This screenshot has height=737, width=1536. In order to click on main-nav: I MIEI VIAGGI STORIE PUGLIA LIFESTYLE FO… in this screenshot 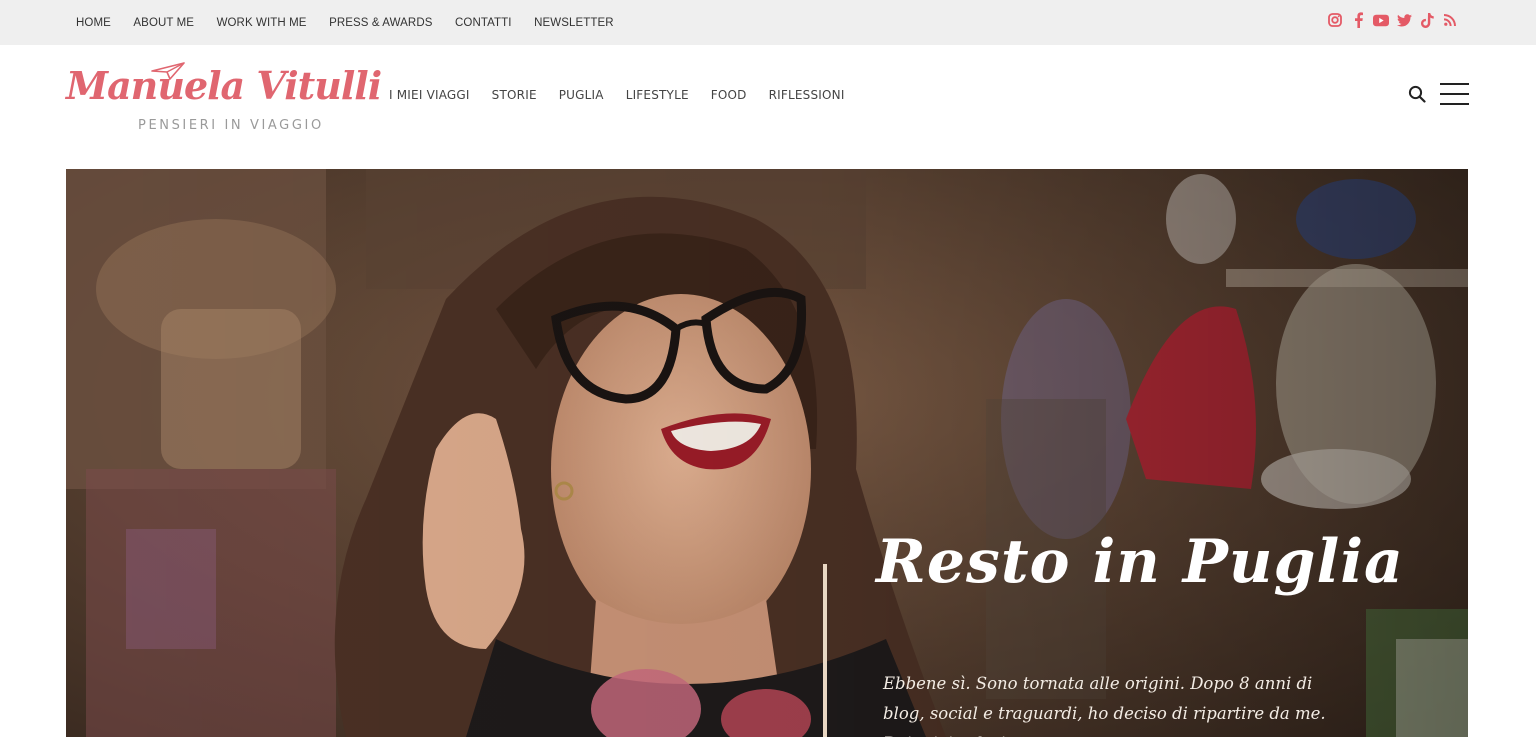, I will do `click(628, 95)`.